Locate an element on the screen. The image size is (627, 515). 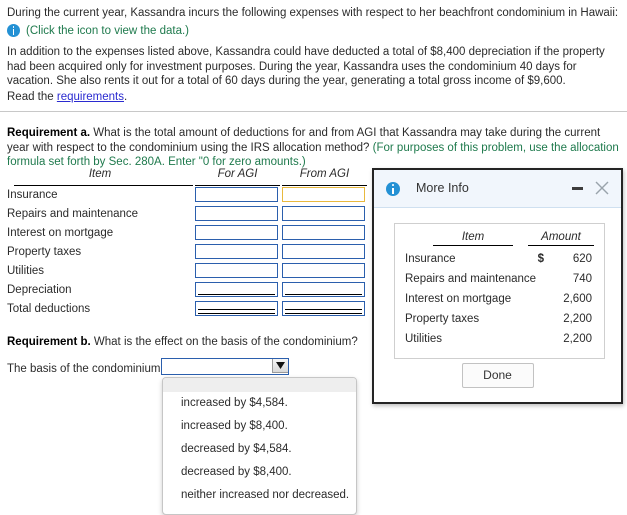
more-info-row-label: Utilities is located at coordinates (424, 339).